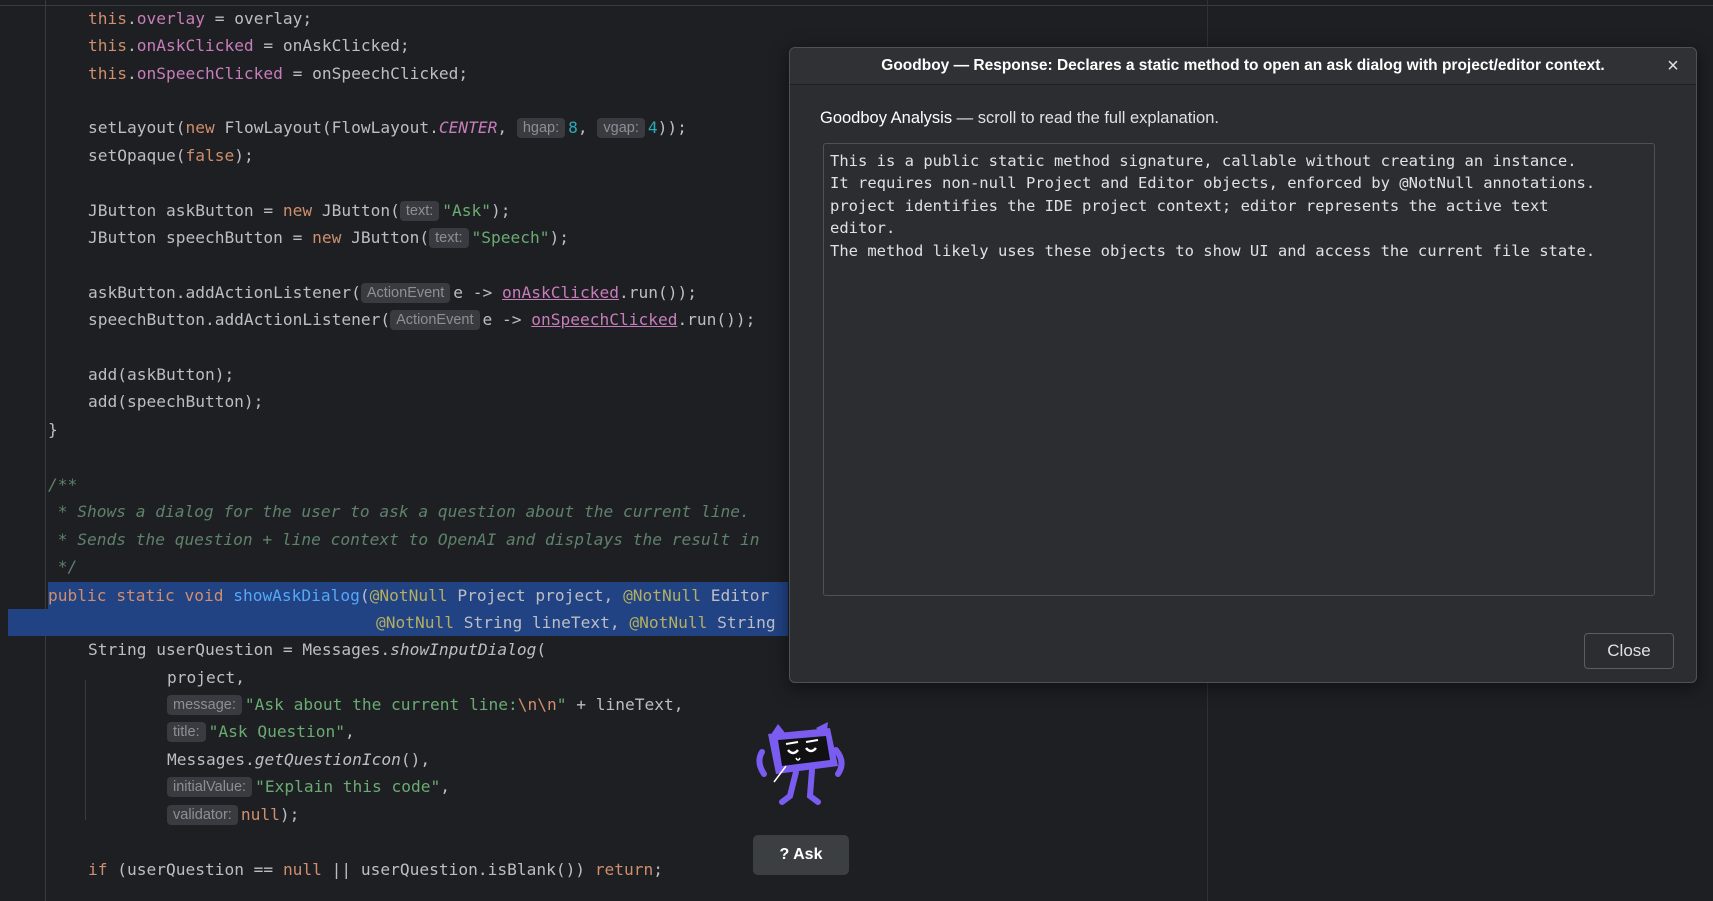 The height and width of the screenshot is (901, 1713). Describe the element at coordinates (161, 374) in the screenshot. I see `code-line: add(askButton);` at that location.